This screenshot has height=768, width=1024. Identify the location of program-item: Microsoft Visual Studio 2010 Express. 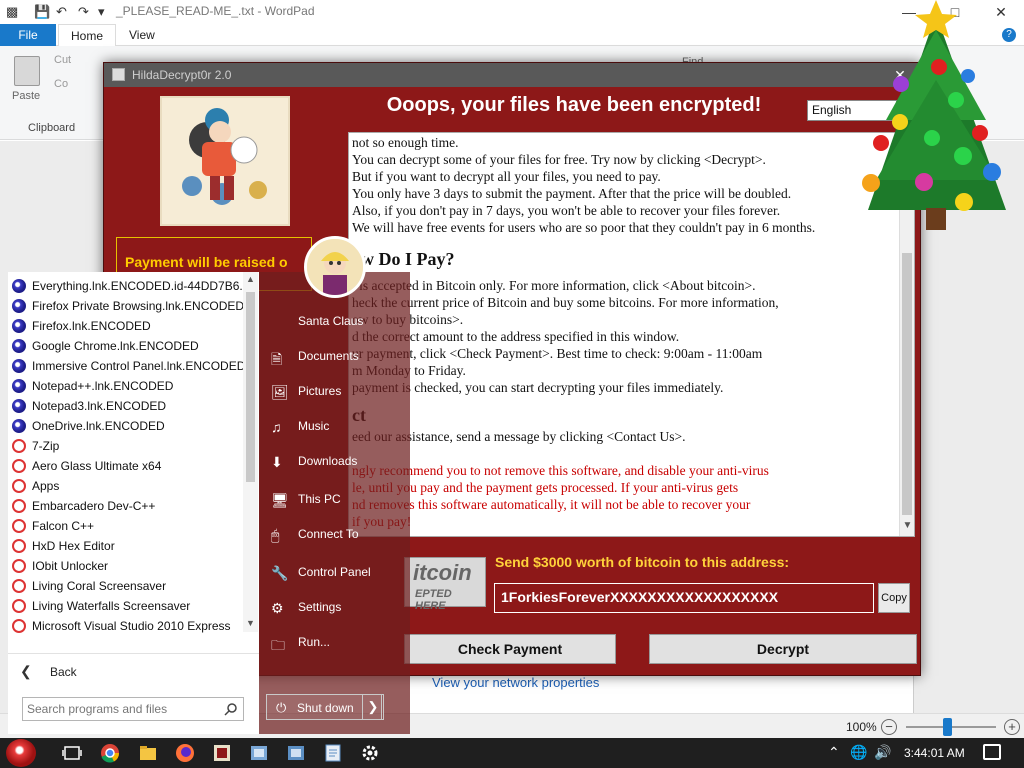
(128, 626).